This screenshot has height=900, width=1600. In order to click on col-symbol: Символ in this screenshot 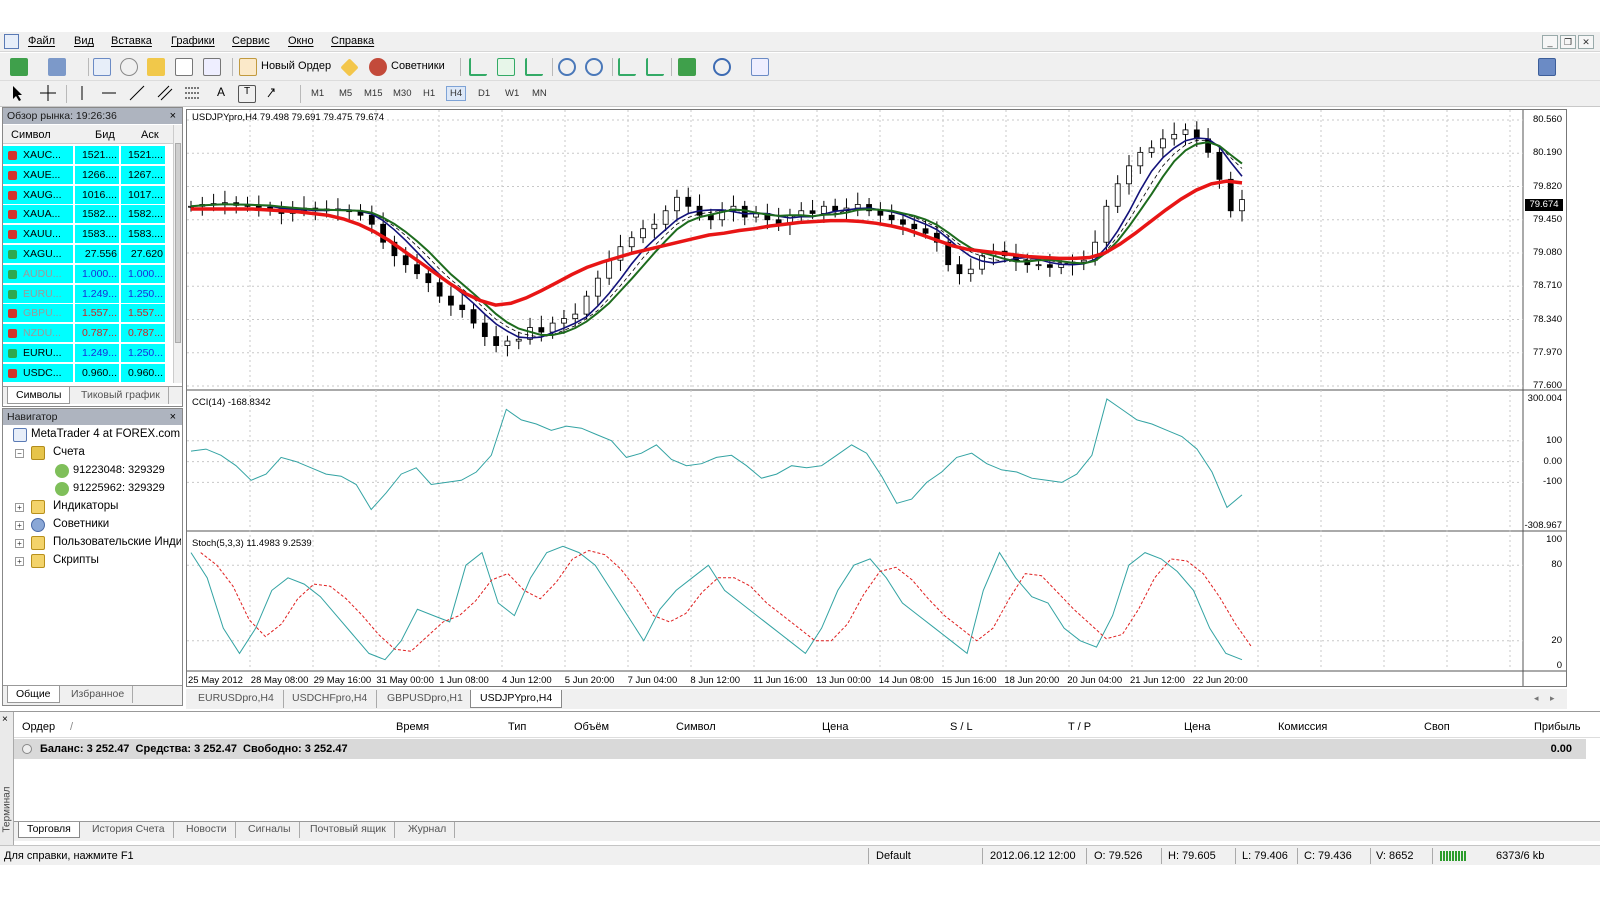, I will do `click(696, 727)`.